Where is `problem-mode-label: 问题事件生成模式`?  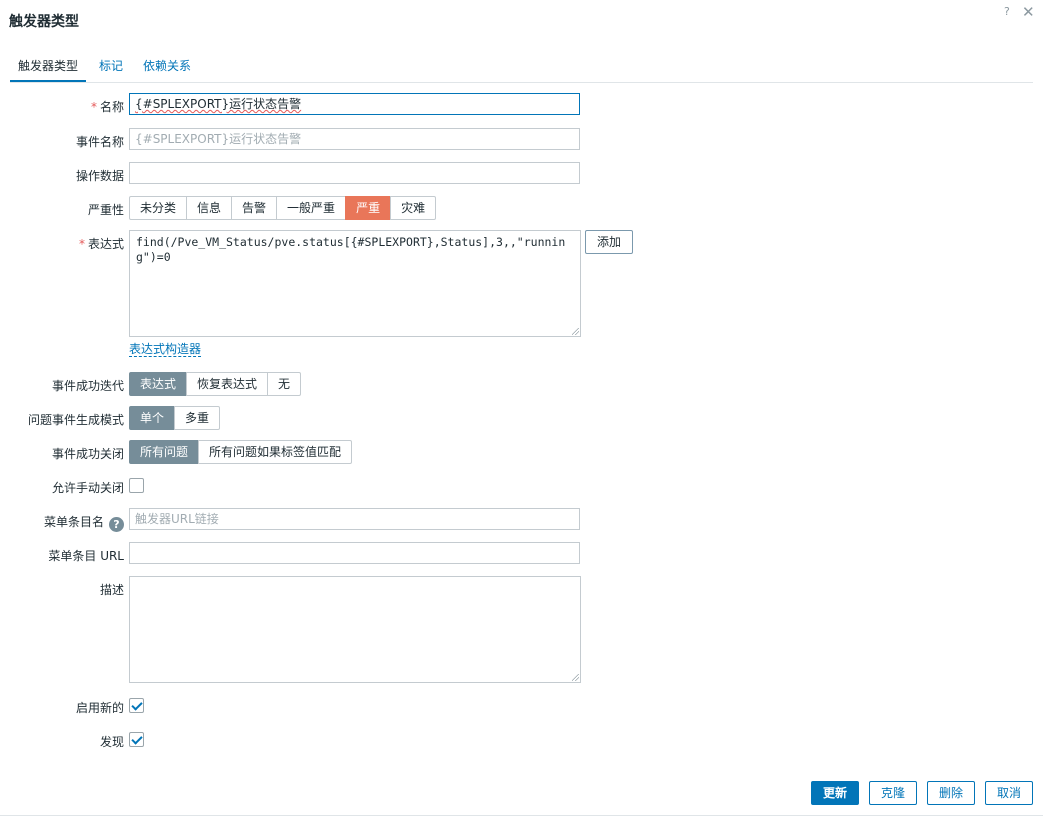 problem-mode-label: 问题事件生成模式 is located at coordinates (75, 420).